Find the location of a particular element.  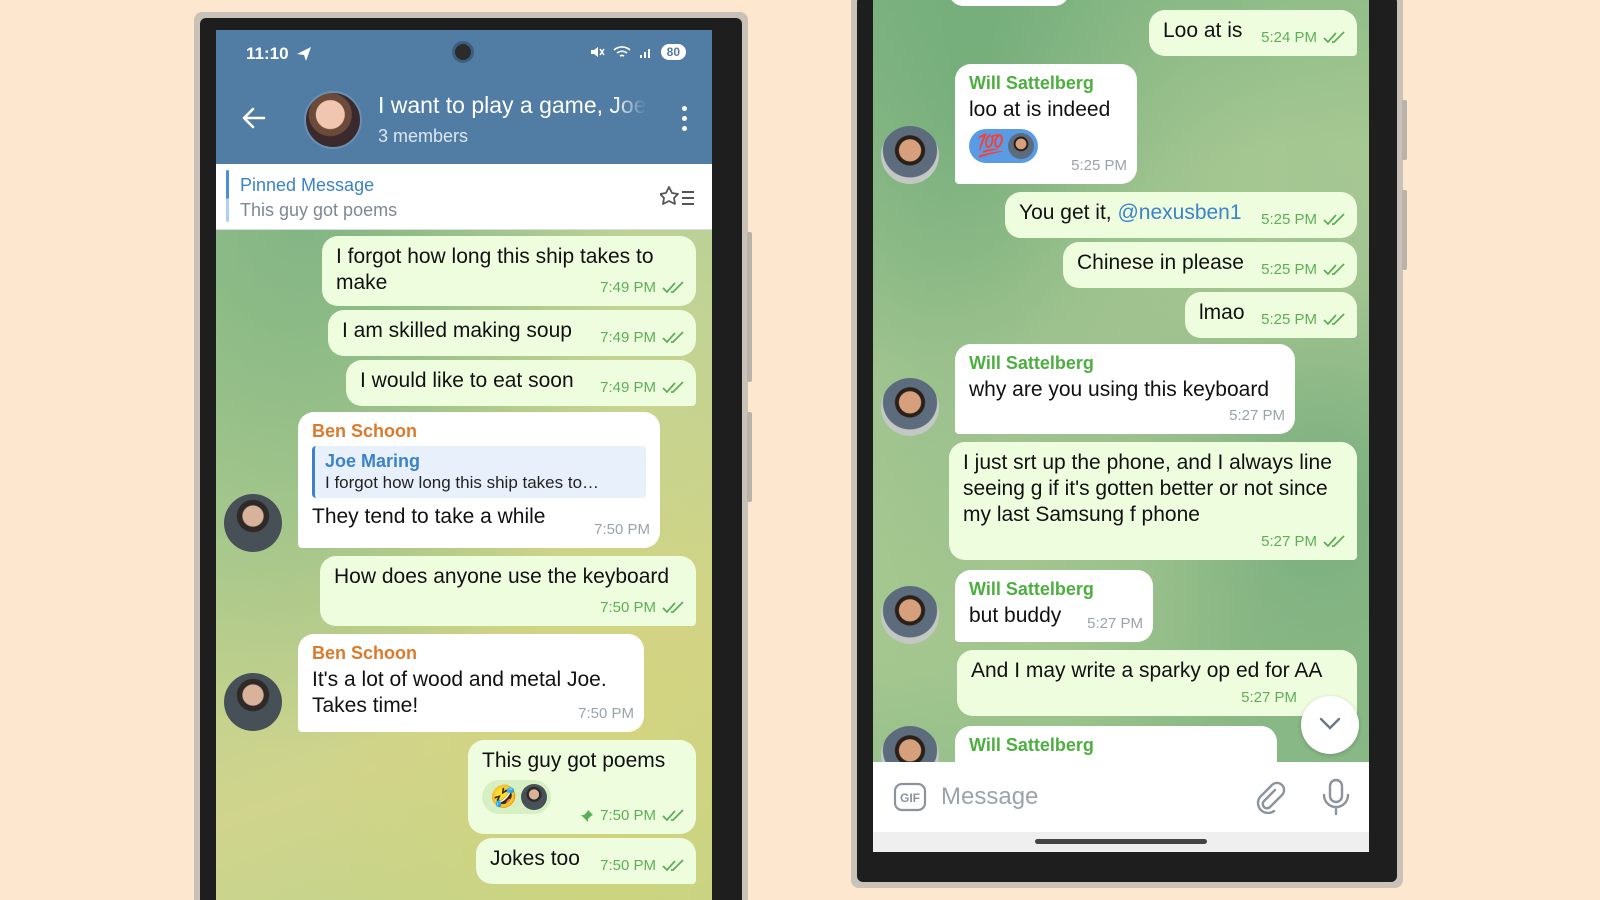

message-bubble: I would like to eat soon 7:49 PM is located at coordinates (521, 383).